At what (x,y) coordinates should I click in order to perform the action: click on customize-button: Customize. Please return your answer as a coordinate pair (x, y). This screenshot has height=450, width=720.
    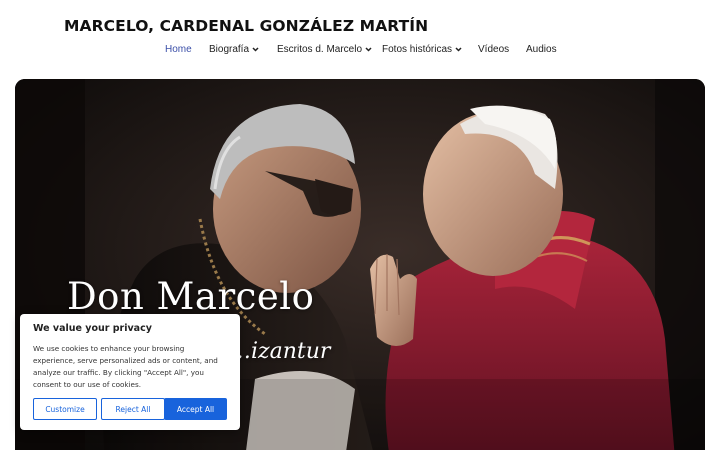
    Looking at the image, I should click on (65, 409).